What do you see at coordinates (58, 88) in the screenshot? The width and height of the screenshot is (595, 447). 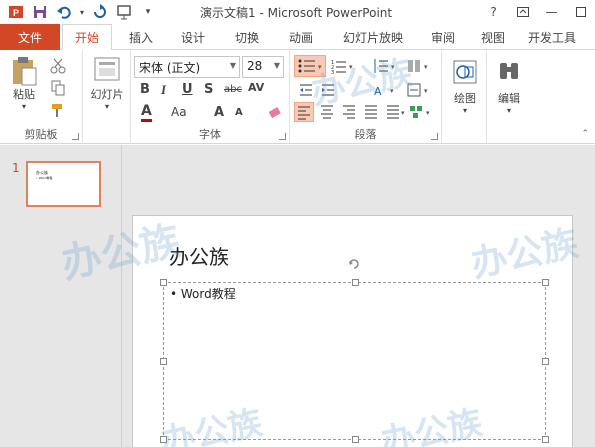 I see `copy-icon` at bounding box center [58, 88].